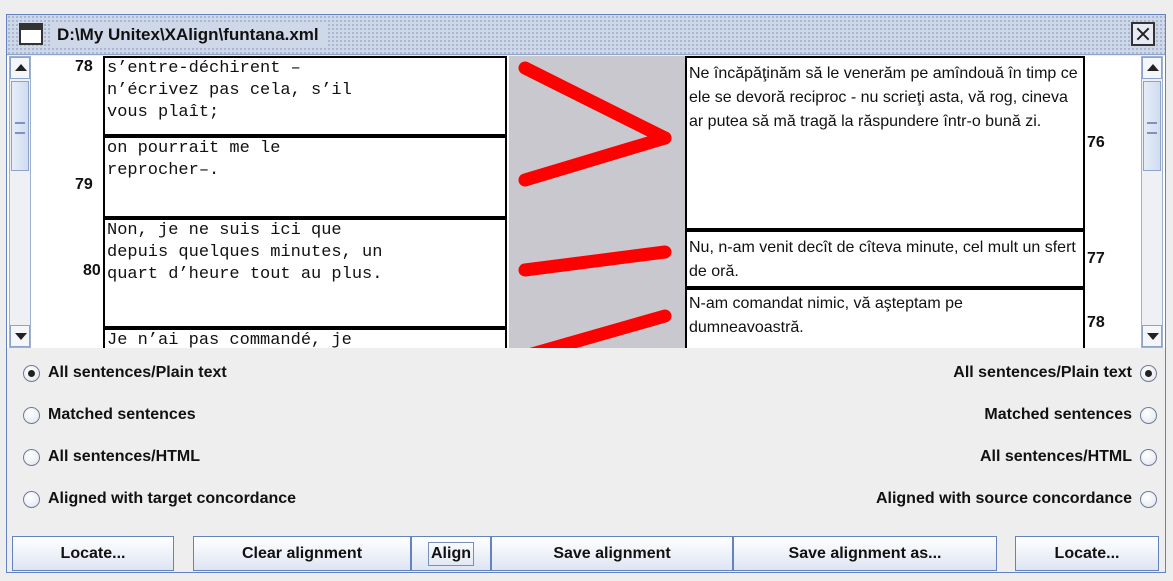 The image size is (1173, 581). Describe the element at coordinates (172, 498) in the screenshot. I see `option-label: Aligned with target concordance` at that location.